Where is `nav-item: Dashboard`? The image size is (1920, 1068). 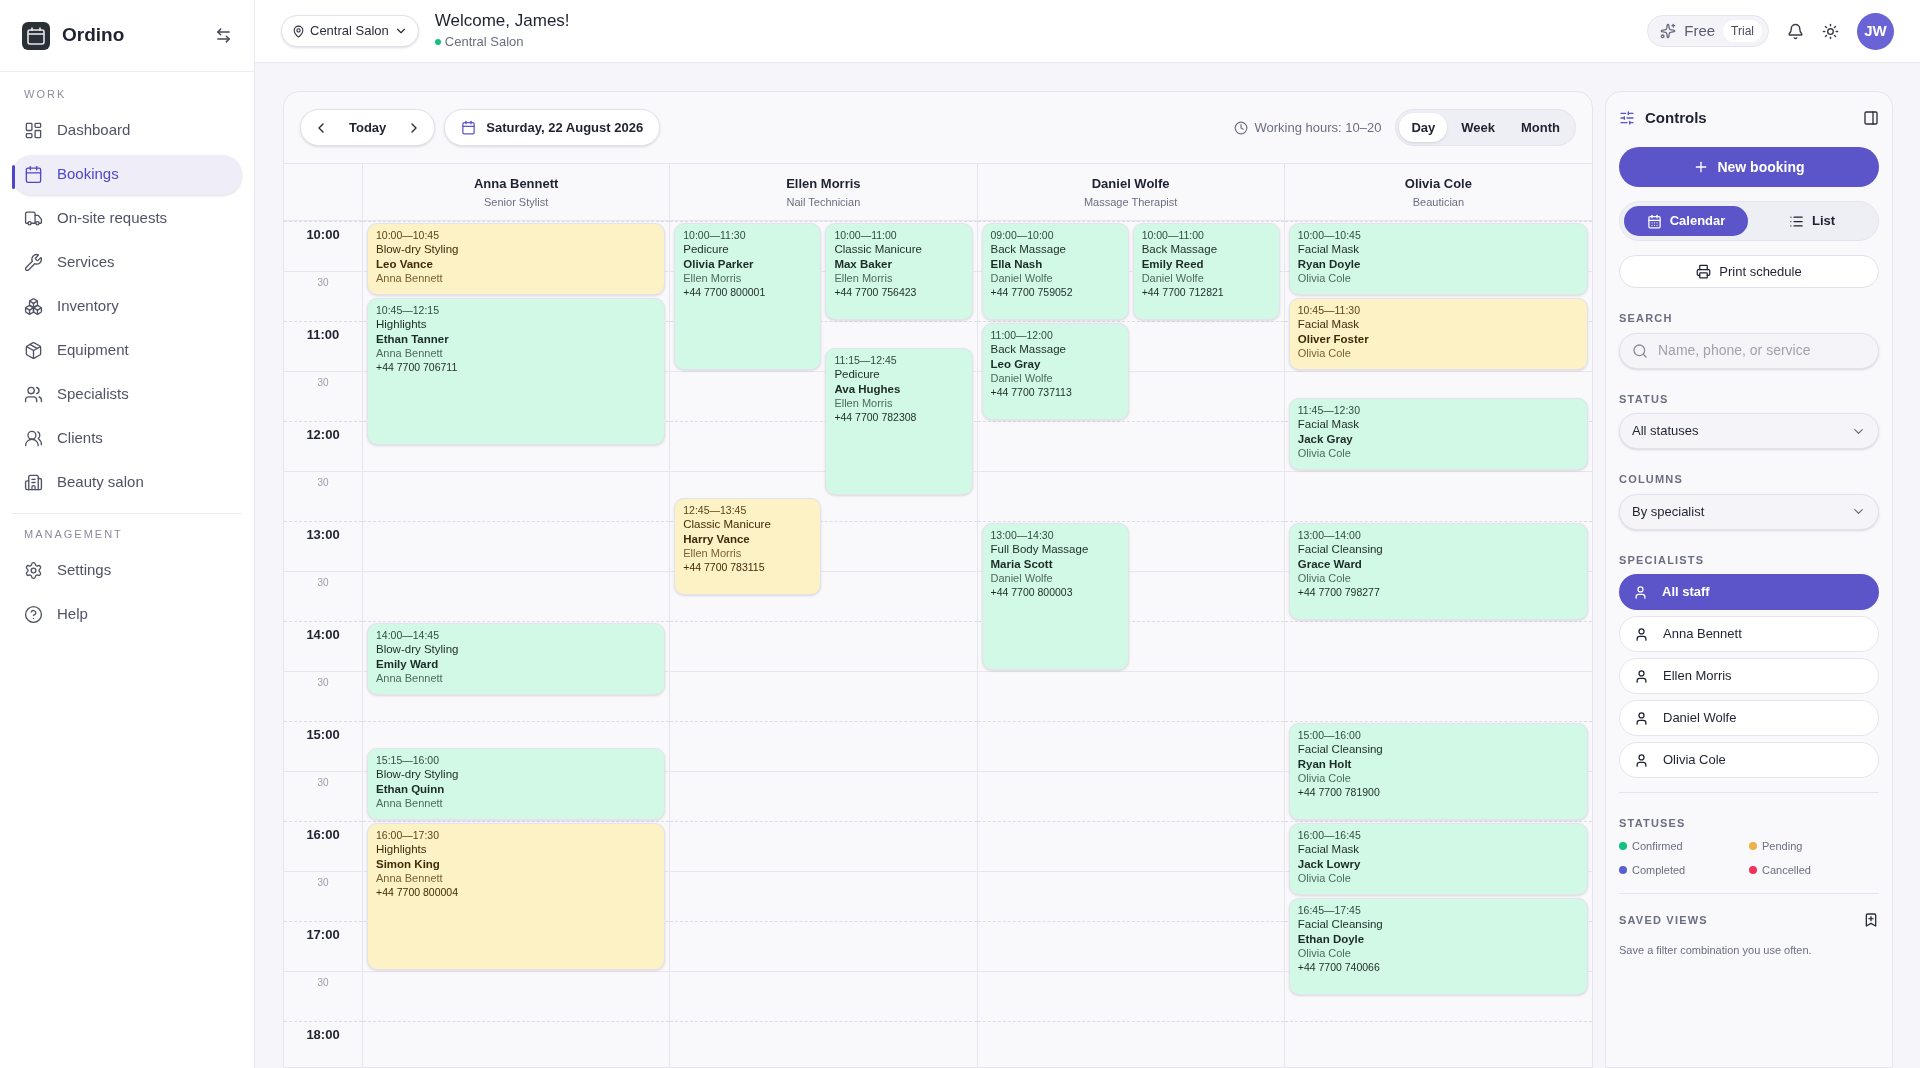
nav-item: Dashboard is located at coordinates (127, 130).